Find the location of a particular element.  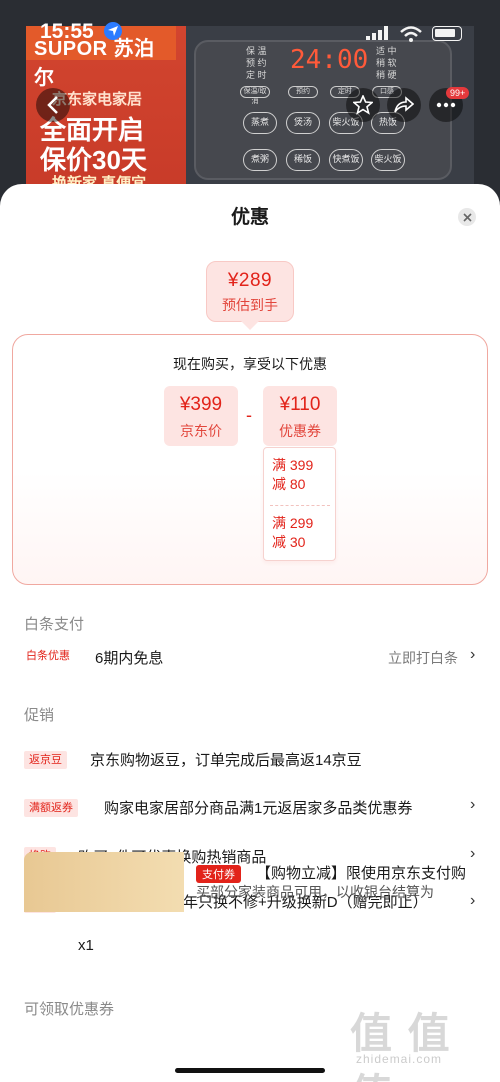

coupons-header: 可领取优惠券 is located at coordinates (69, 1009).